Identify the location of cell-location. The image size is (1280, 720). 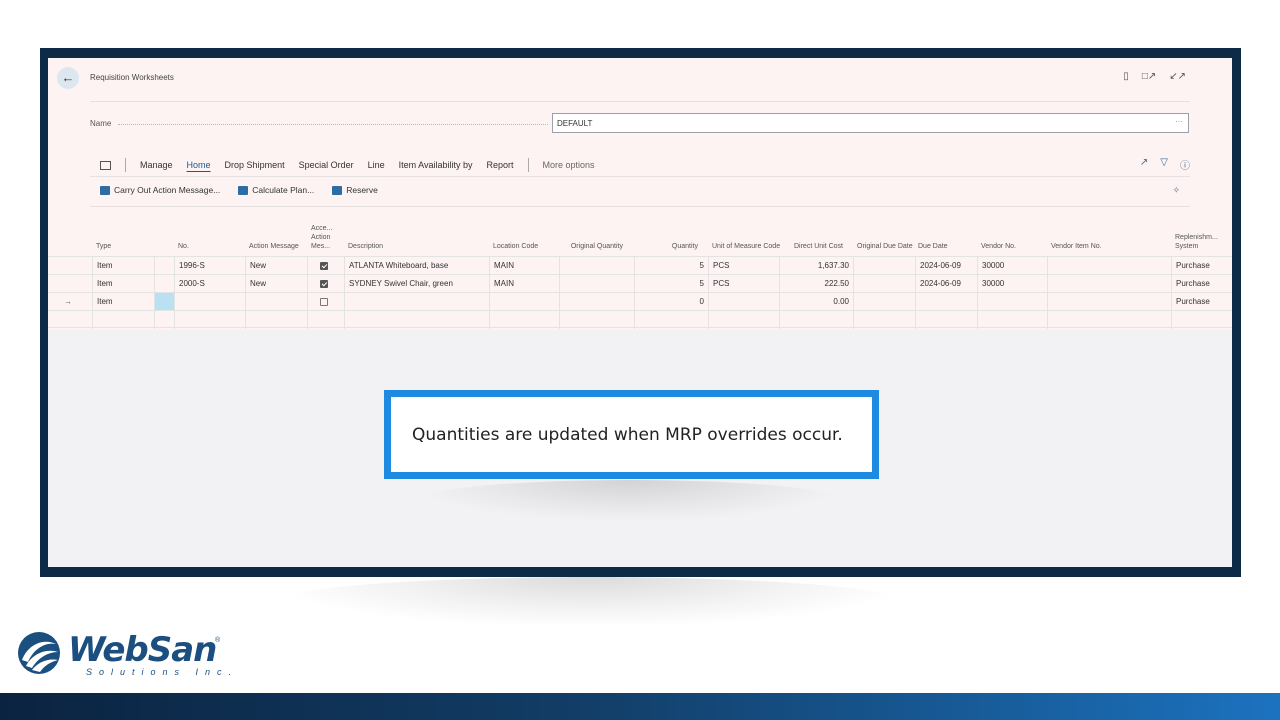
(524, 302).